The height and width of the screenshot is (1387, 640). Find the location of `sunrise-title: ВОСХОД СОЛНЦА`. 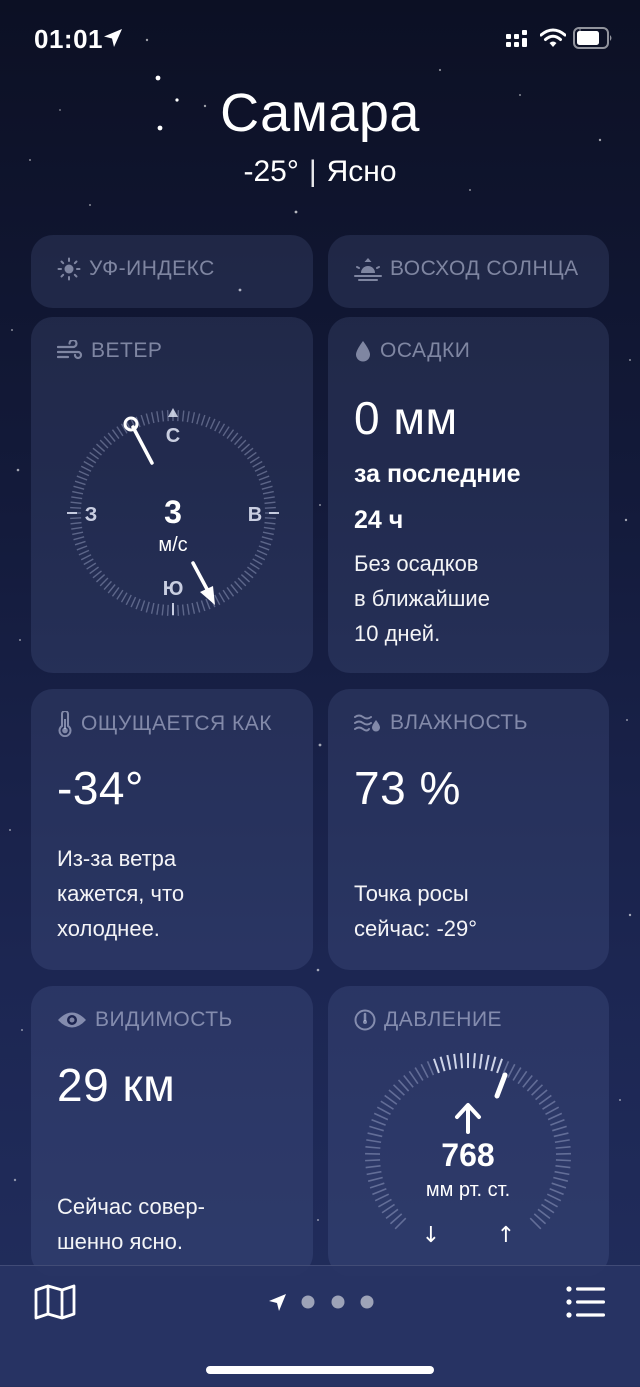

sunrise-title: ВОСХОД СОЛНЦА is located at coordinates (484, 269).